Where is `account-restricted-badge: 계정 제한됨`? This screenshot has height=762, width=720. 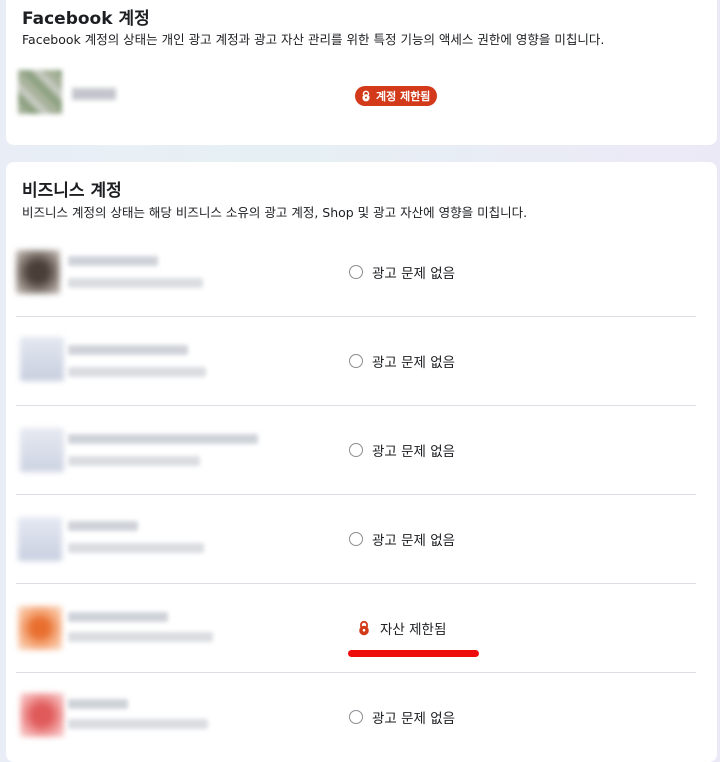 account-restricted-badge: 계정 제한됨 is located at coordinates (396, 96).